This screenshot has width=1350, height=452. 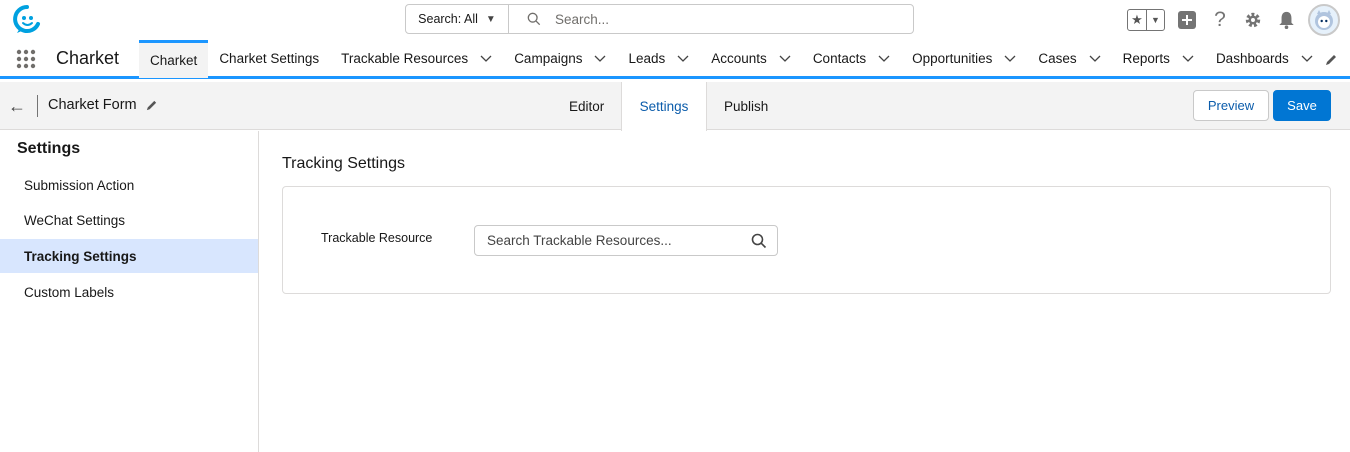 What do you see at coordinates (26, 59) in the screenshot?
I see `app-launcher-icon` at bounding box center [26, 59].